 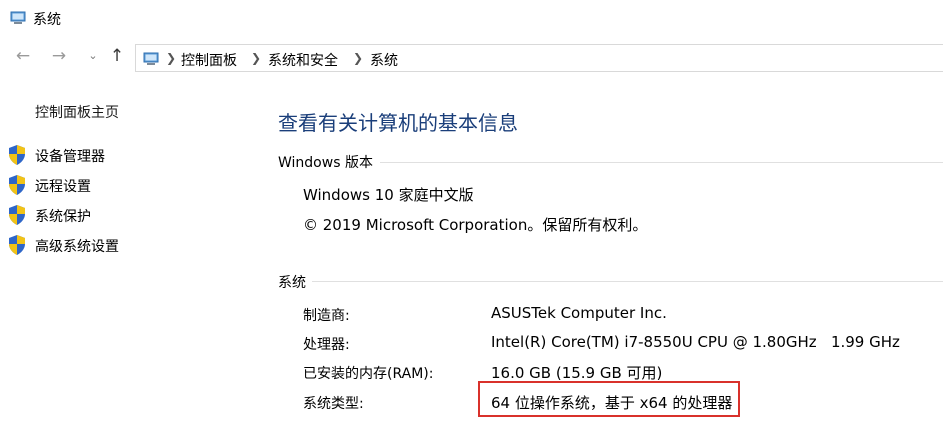 What do you see at coordinates (326, 316) in the screenshot?
I see `manufacturer-label: 制造商:` at bounding box center [326, 316].